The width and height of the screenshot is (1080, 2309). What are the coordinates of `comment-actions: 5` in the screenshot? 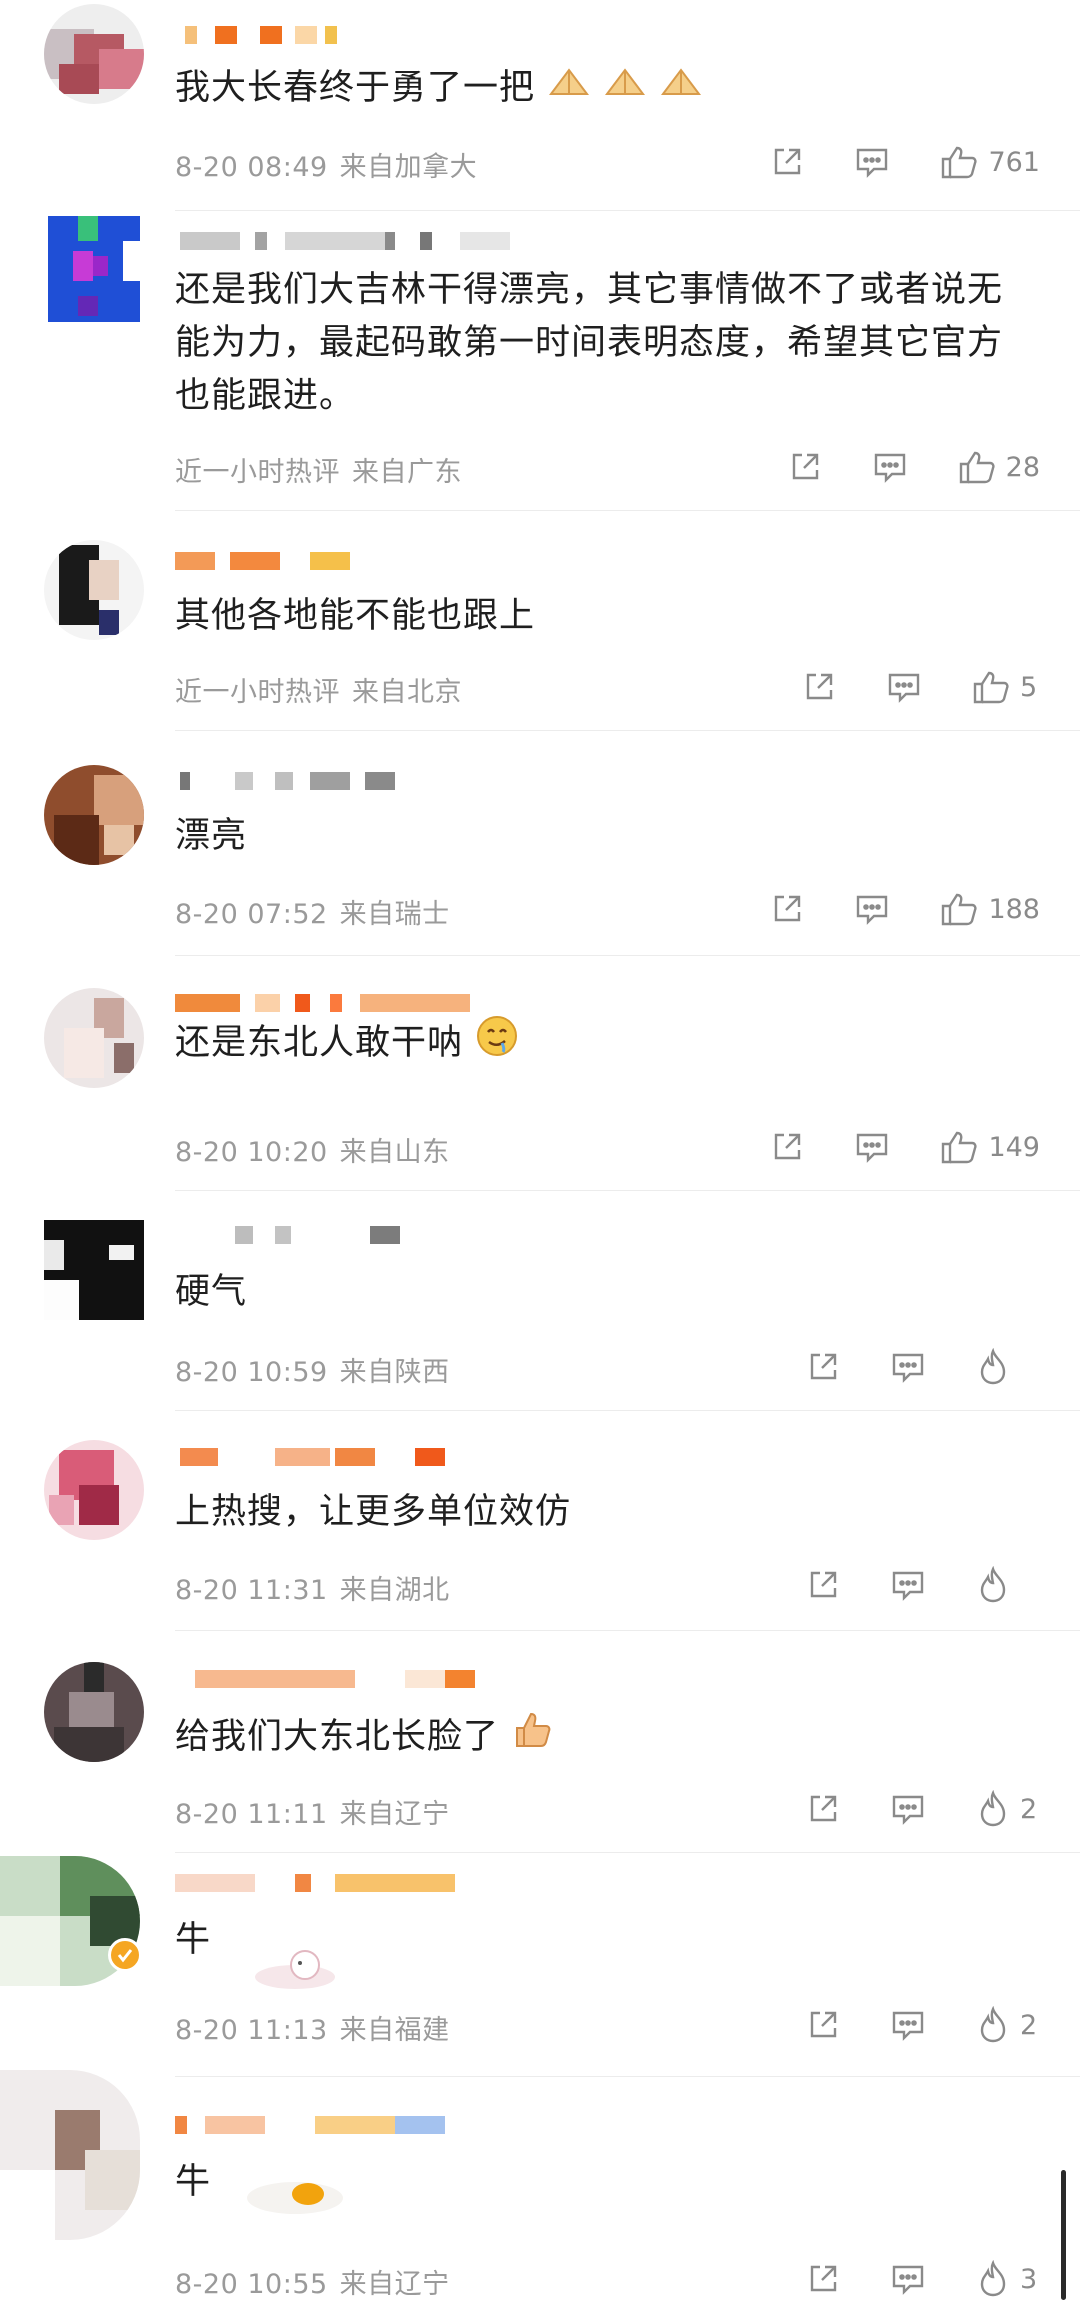 It's located at (896, 687).